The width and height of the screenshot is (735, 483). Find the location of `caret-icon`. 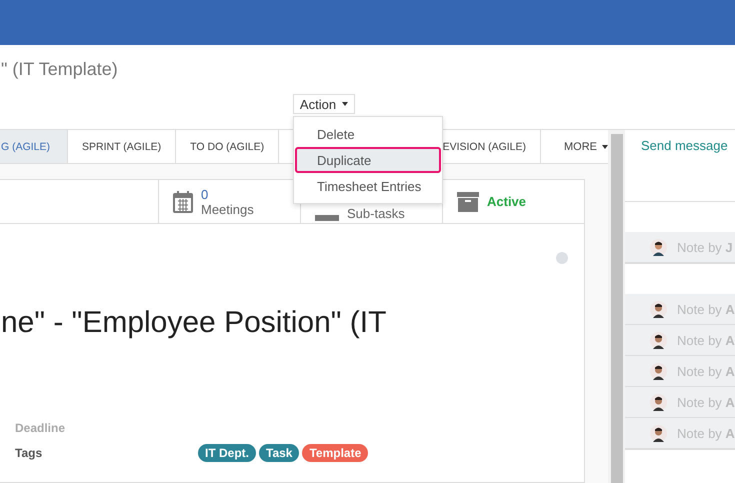

caret-icon is located at coordinates (345, 104).